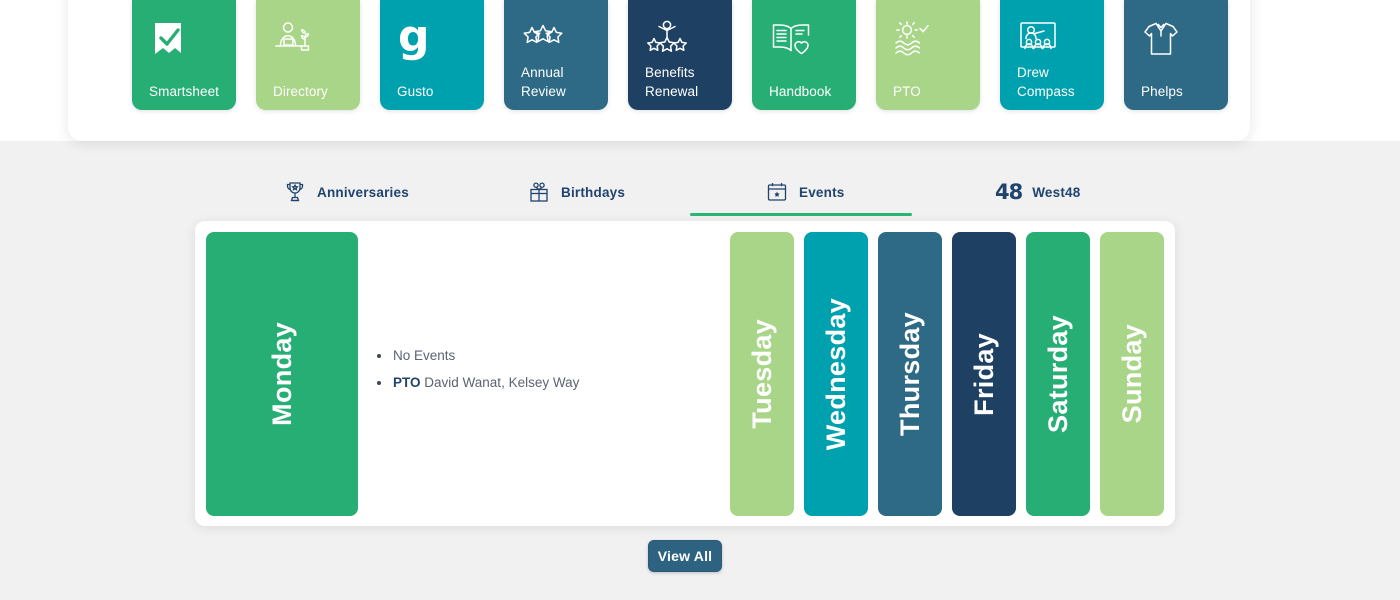 This screenshot has width=1400, height=600. I want to click on day-label: Sunday, so click(1131, 374).